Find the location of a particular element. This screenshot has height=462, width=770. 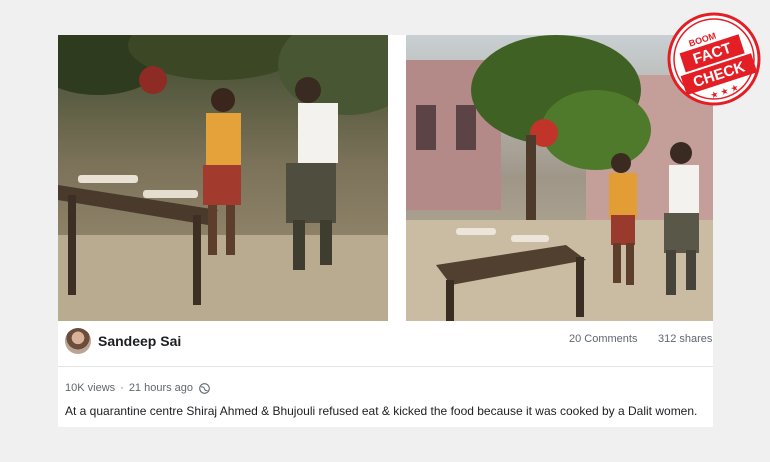

post-time: 21 hours ago is located at coordinates (161, 388).